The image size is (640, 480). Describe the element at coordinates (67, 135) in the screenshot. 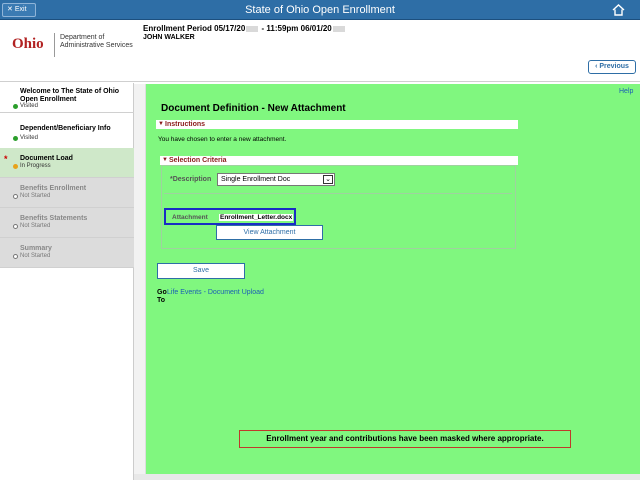

I see `sidebar-item-dependent-info: Dependent/Beneficiary Info Visited` at that location.